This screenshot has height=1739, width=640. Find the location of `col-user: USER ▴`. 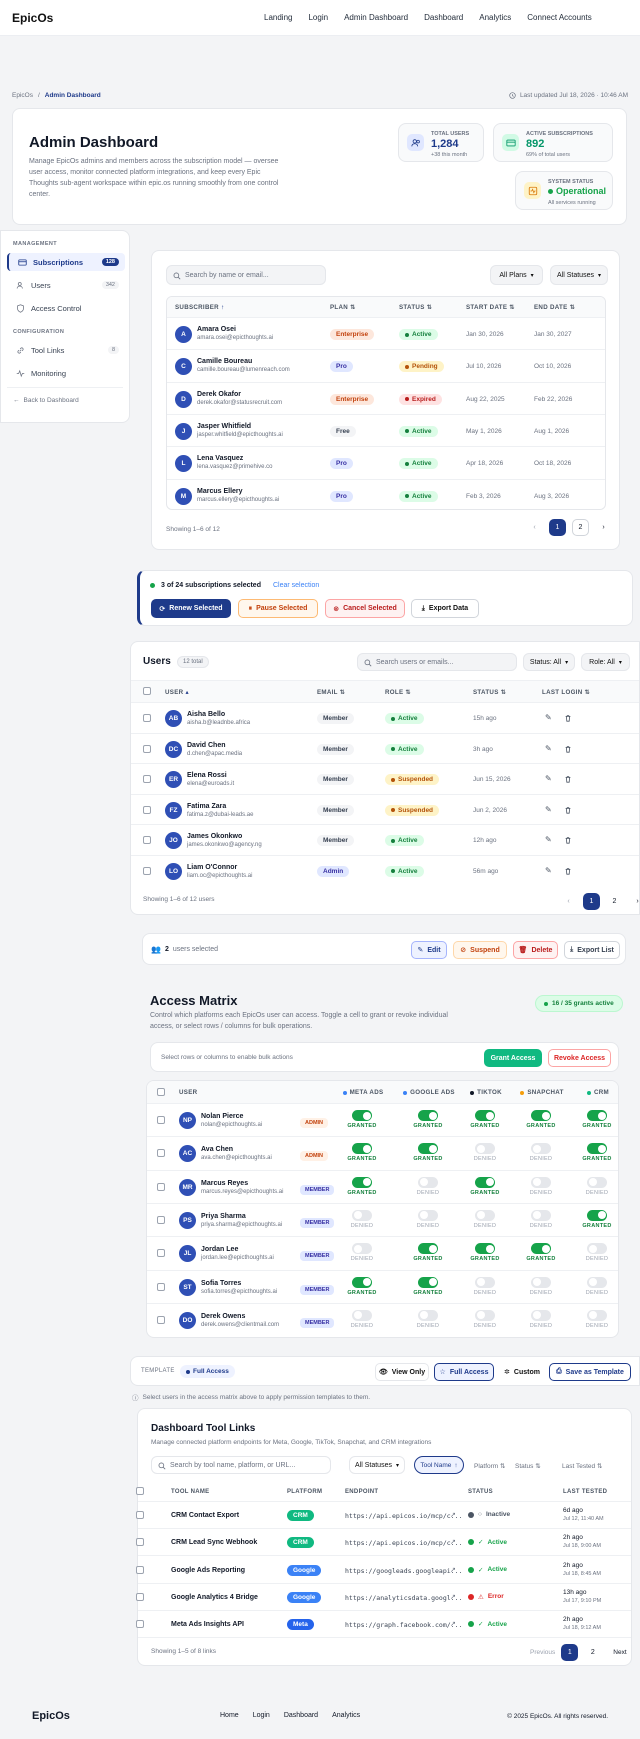

col-user: USER ▴ is located at coordinates (177, 692).